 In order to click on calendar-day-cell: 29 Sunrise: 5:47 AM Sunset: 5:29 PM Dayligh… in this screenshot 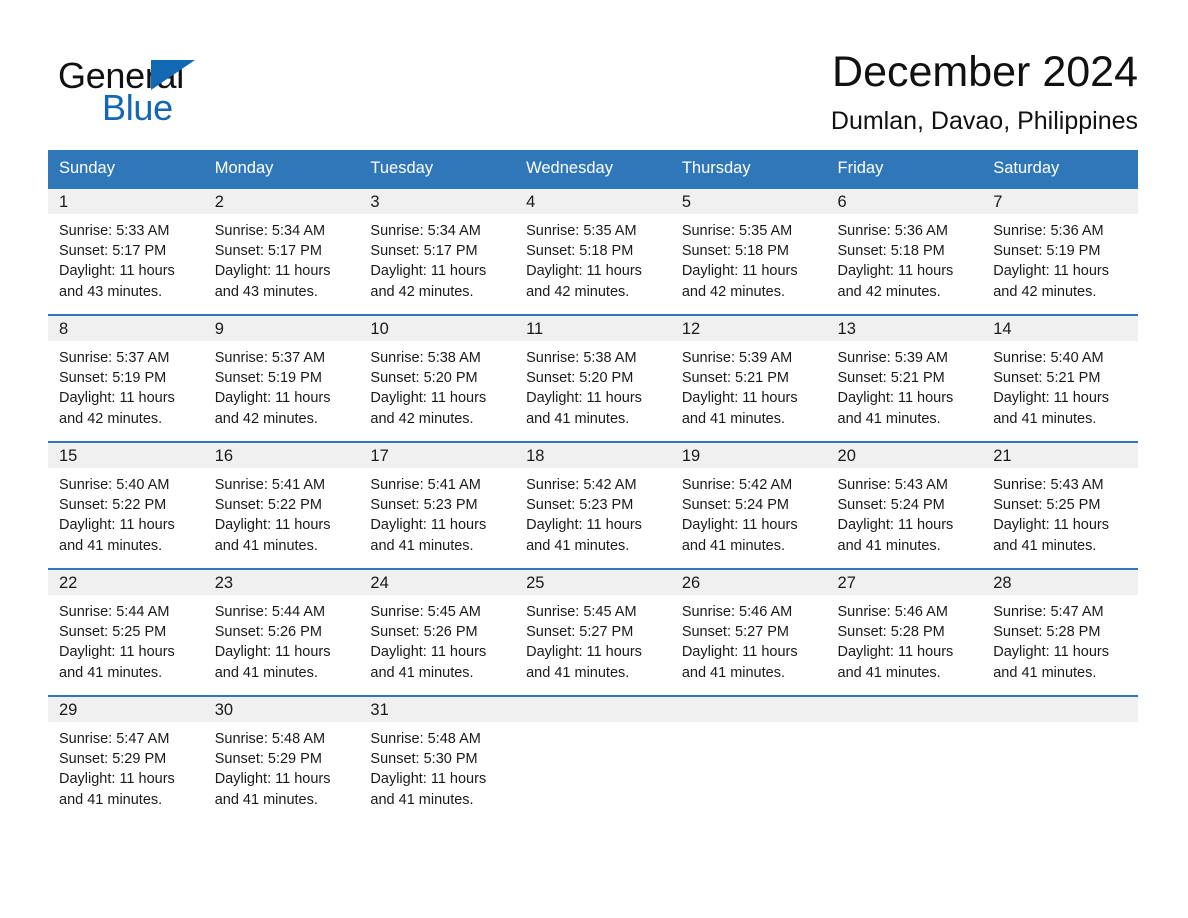, I will do `click(126, 758)`.